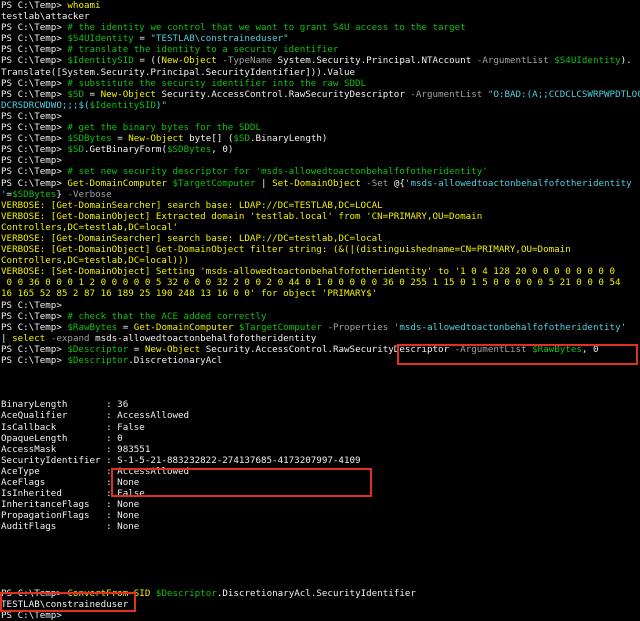 Image resolution: width=640 pixels, height=621 pixels. Describe the element at coordinates (70, 516) in the screenshot. I see `console-text: PropagationFlags : None` at that location.